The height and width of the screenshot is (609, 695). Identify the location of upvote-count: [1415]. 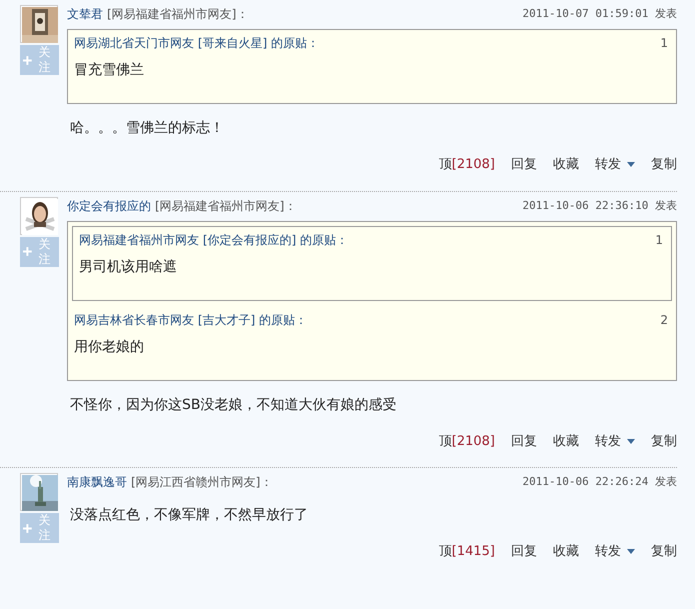
(473, 552).